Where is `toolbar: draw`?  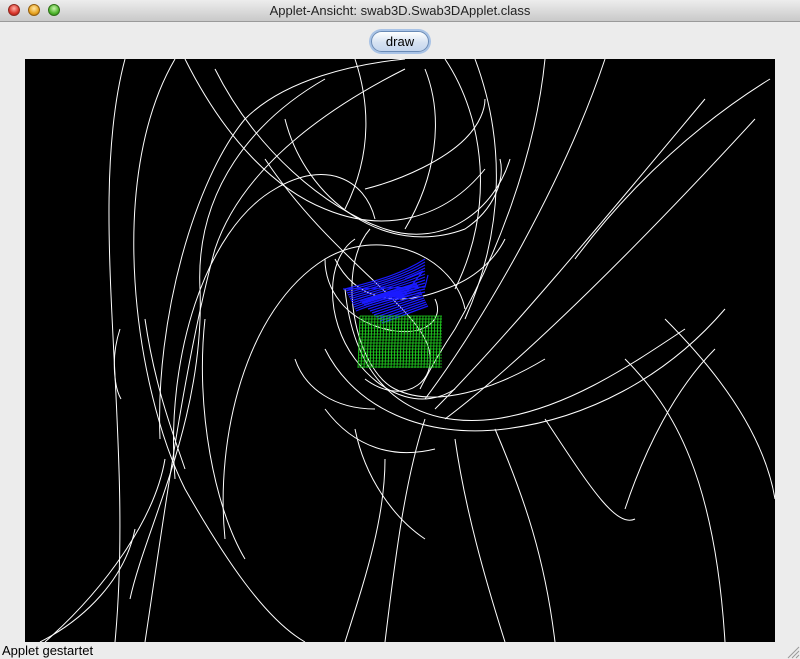 toolbar: draw is located at coordinates (400, 40).